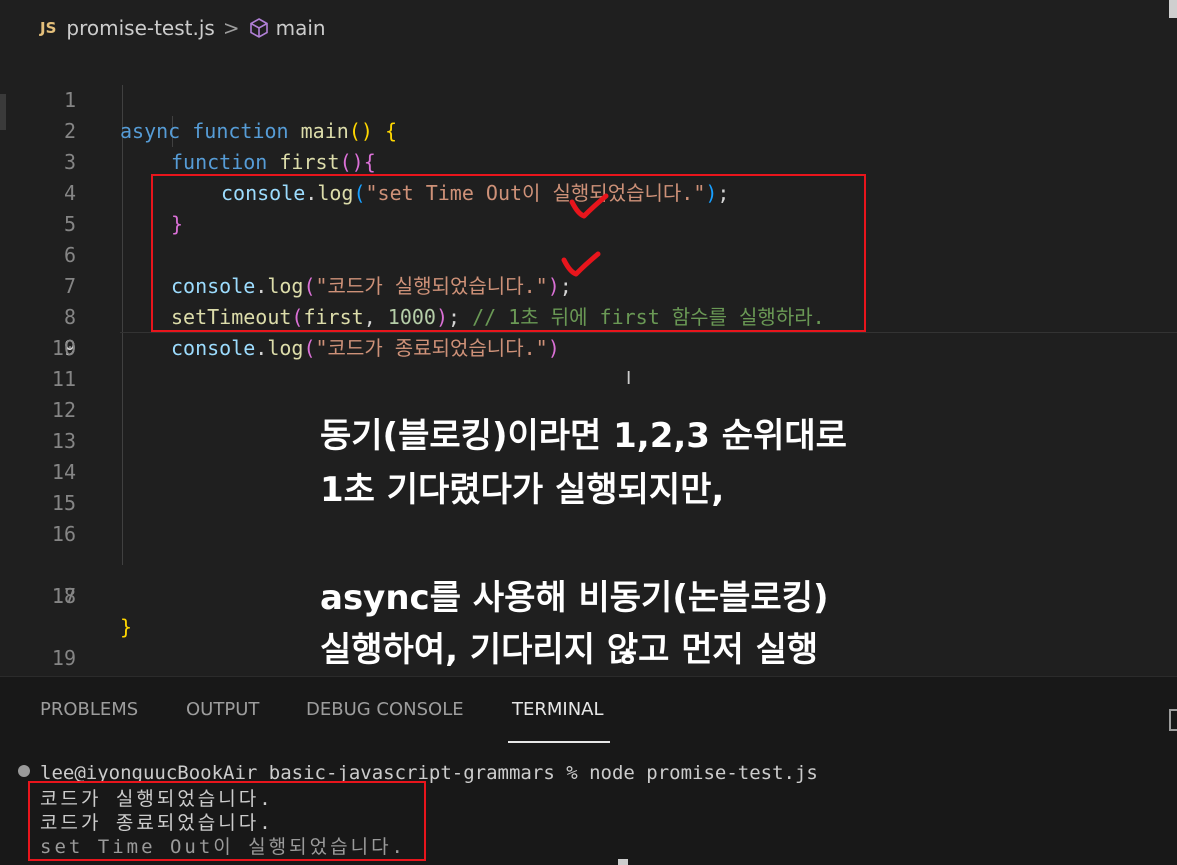  I want to click on line-number: 16, so click(63, 534).